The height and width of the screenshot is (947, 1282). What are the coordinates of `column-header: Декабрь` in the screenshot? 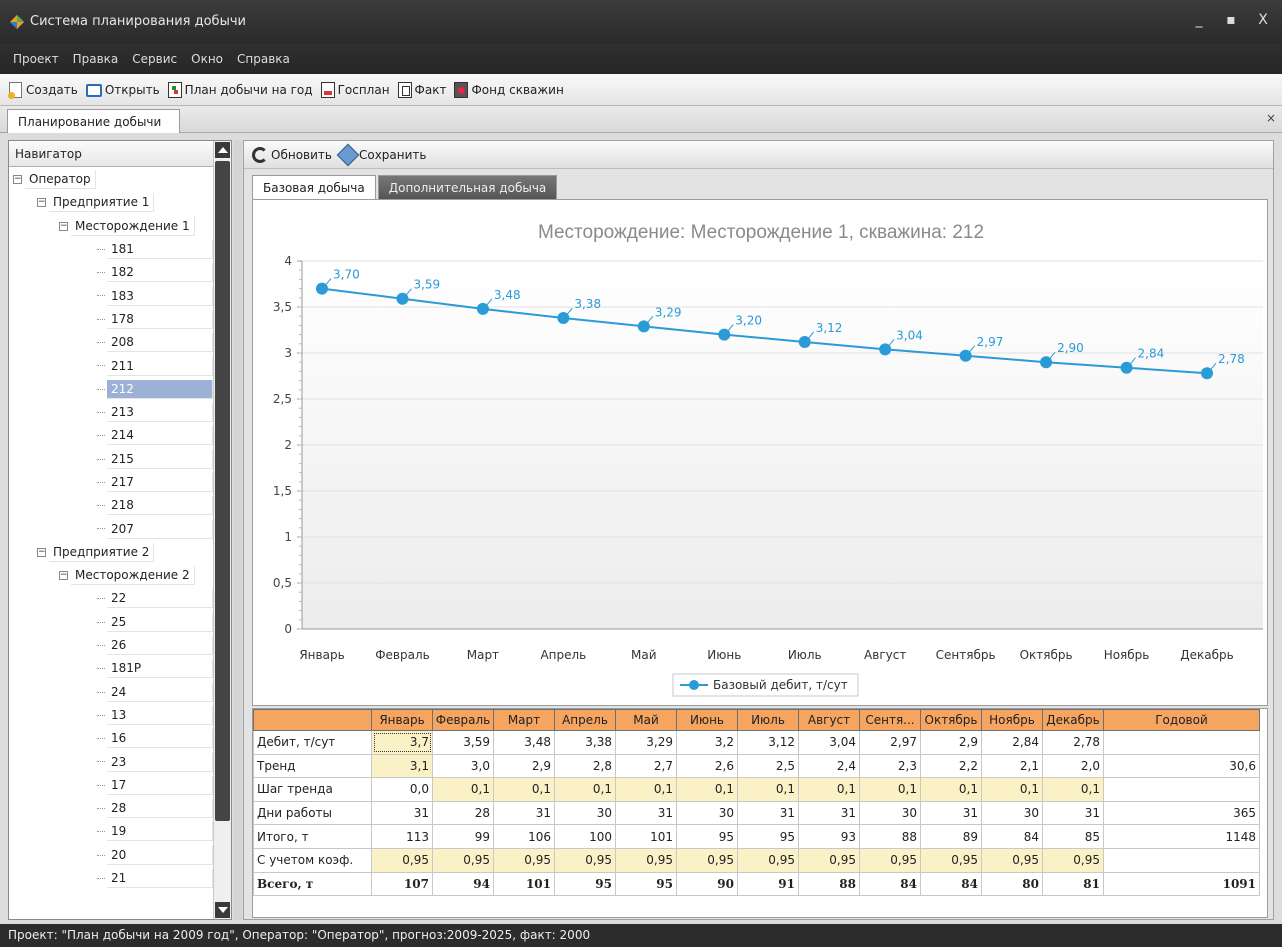 It's located at (1073, 720).